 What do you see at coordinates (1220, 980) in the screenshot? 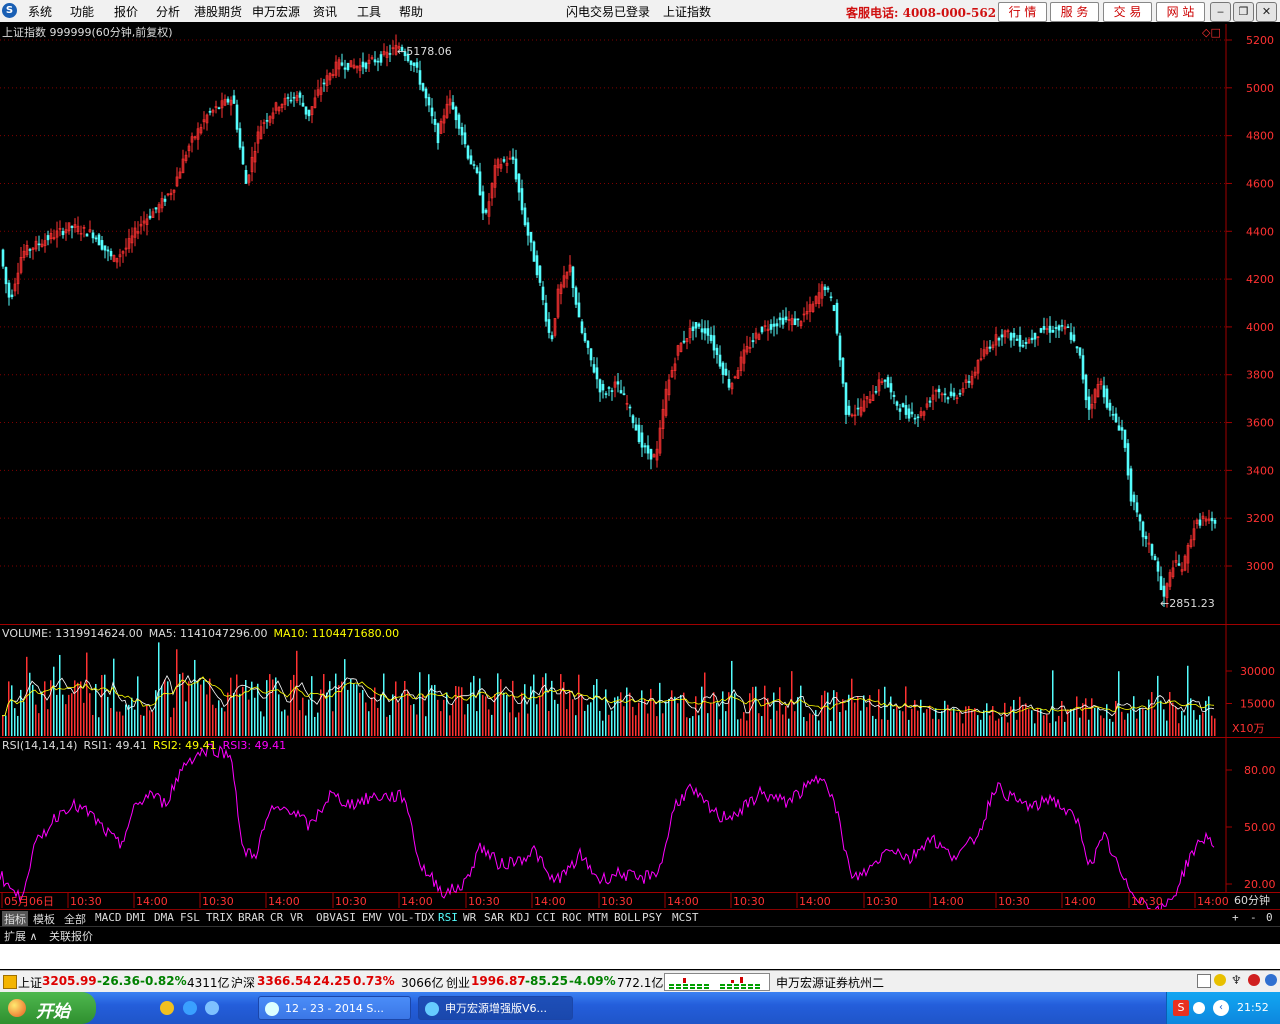
I see `lock-icon` at bounding box center [1220, 980].